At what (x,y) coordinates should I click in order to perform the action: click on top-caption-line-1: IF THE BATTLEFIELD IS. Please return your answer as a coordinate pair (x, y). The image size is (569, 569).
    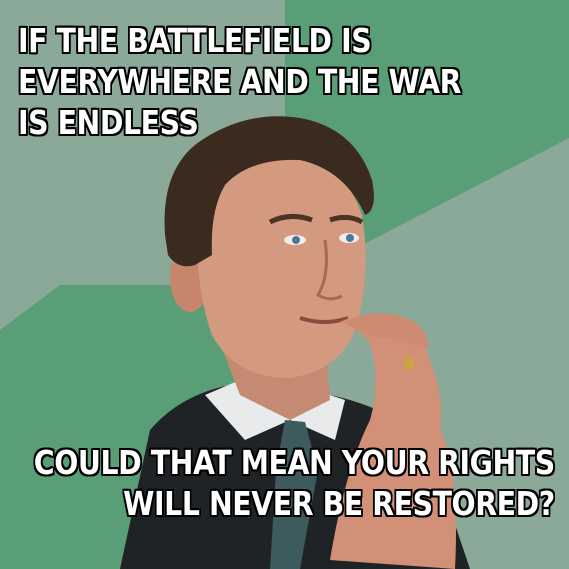
    Looking at the image, I should click on (195, 40).